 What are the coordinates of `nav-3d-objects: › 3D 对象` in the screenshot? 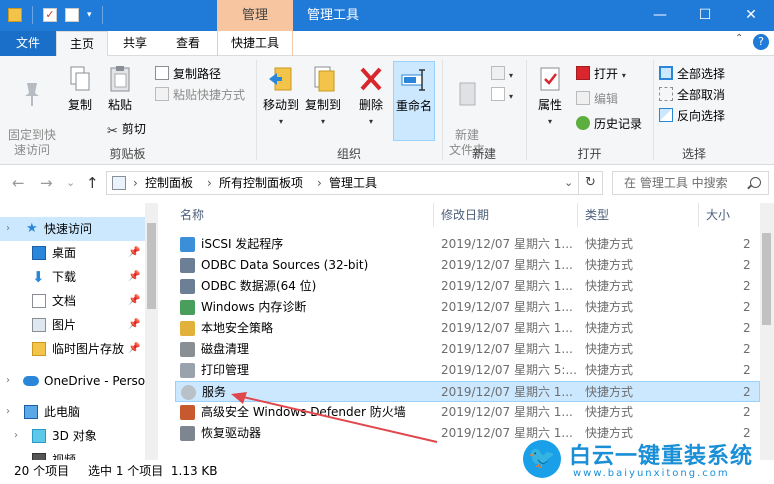 It's located at (72, 436).